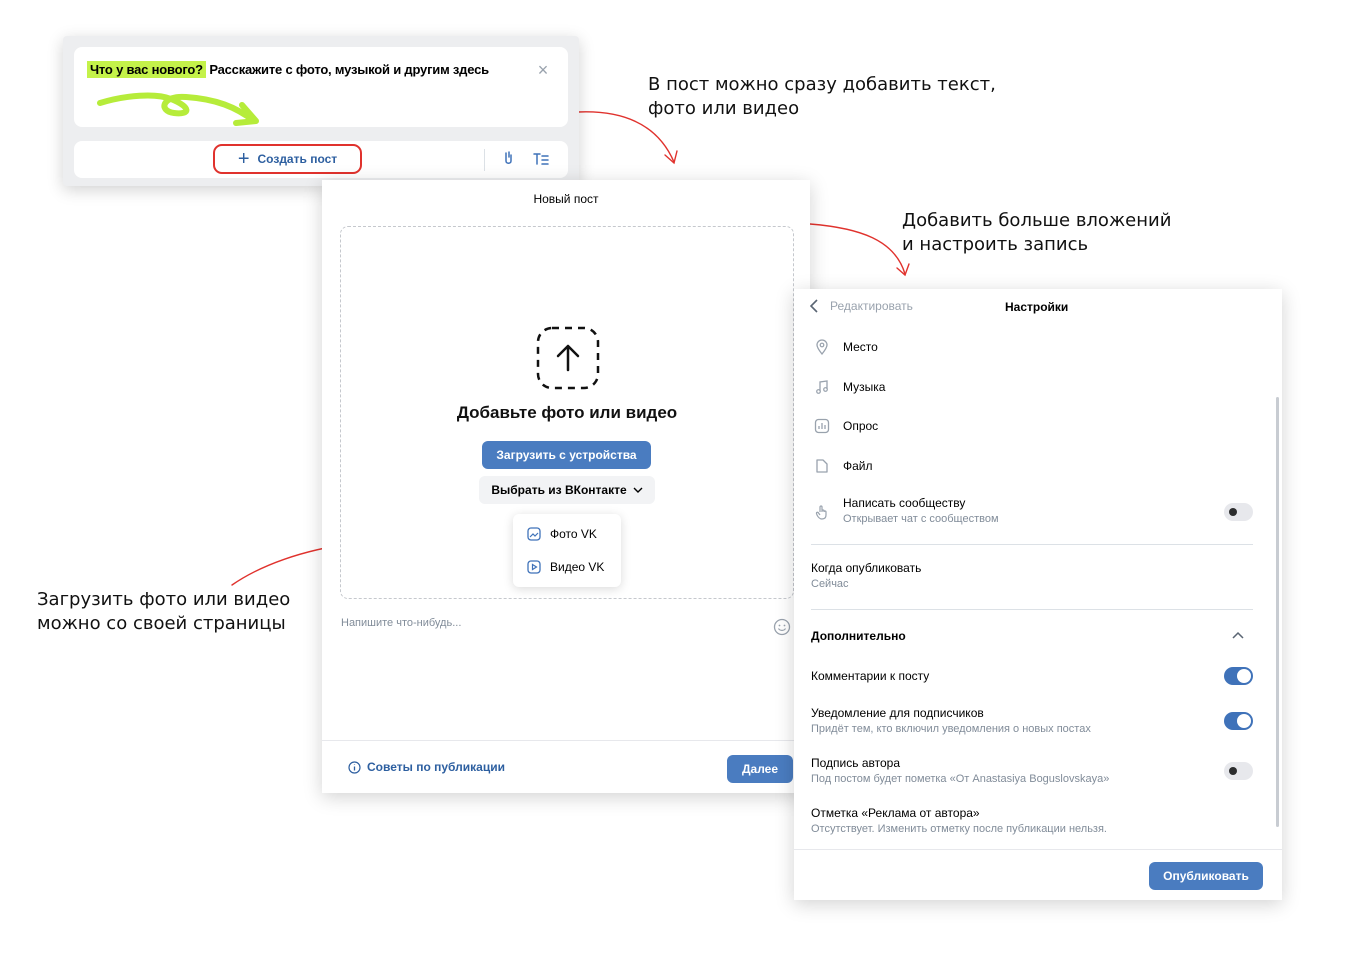 This screenshot has height=971, width=1359. I want to click on chevron-left-icon, so click(814, 306).